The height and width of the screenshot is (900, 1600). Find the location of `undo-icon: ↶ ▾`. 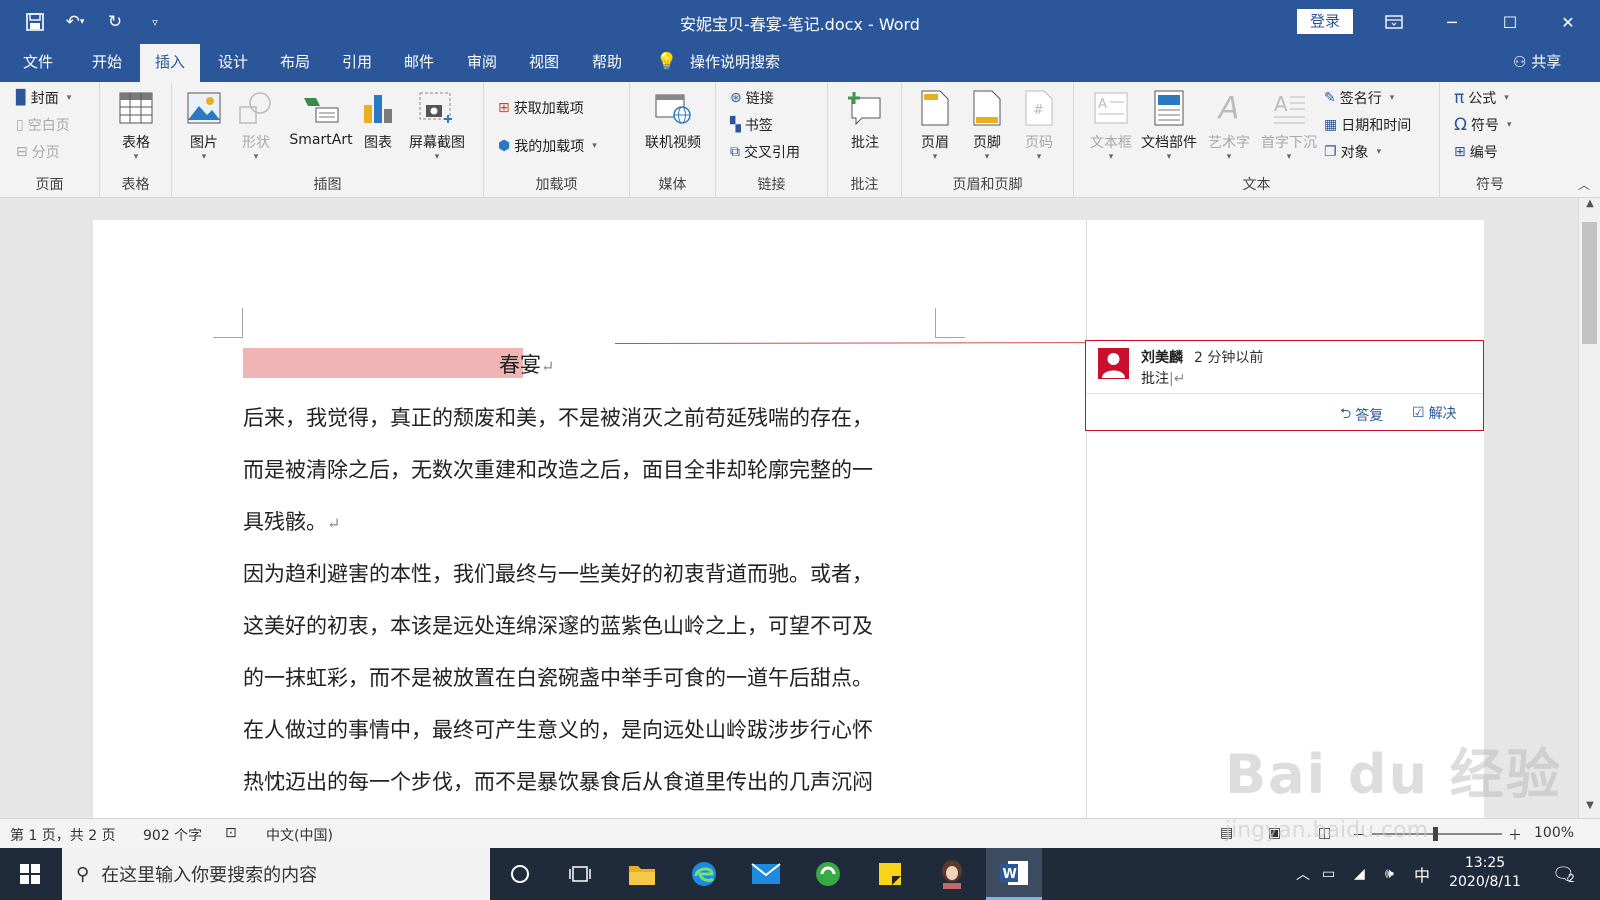

undo-icon: ↶ ▾ is located at coordinates (75, 22).